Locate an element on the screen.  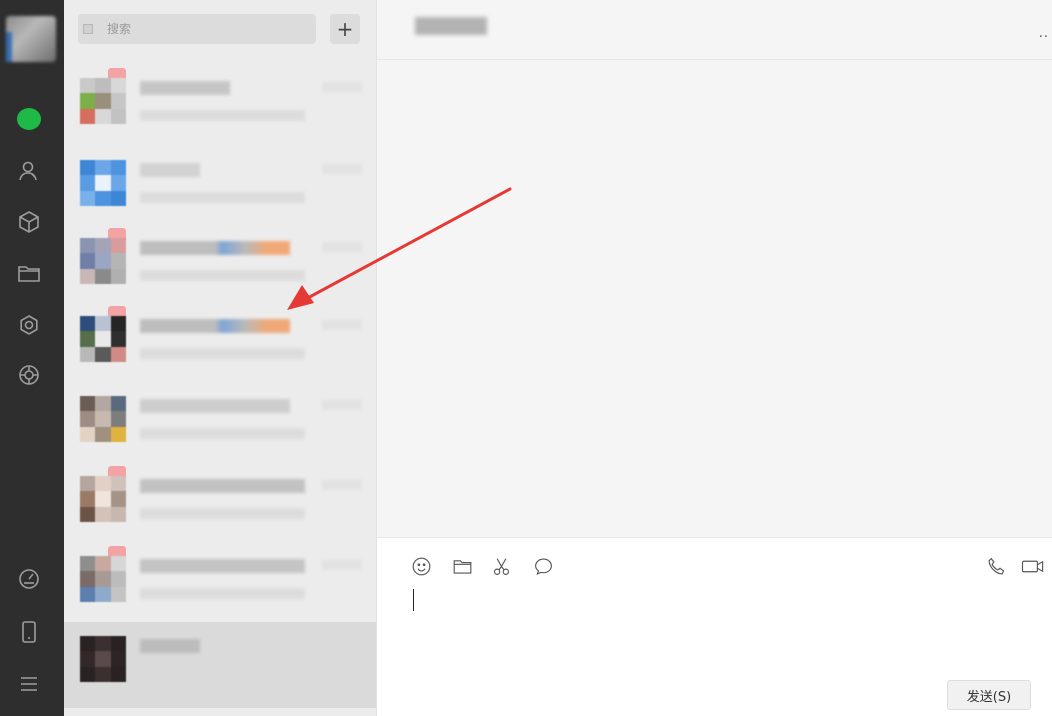
chat-header: .. is located at coordinates (714, 30).